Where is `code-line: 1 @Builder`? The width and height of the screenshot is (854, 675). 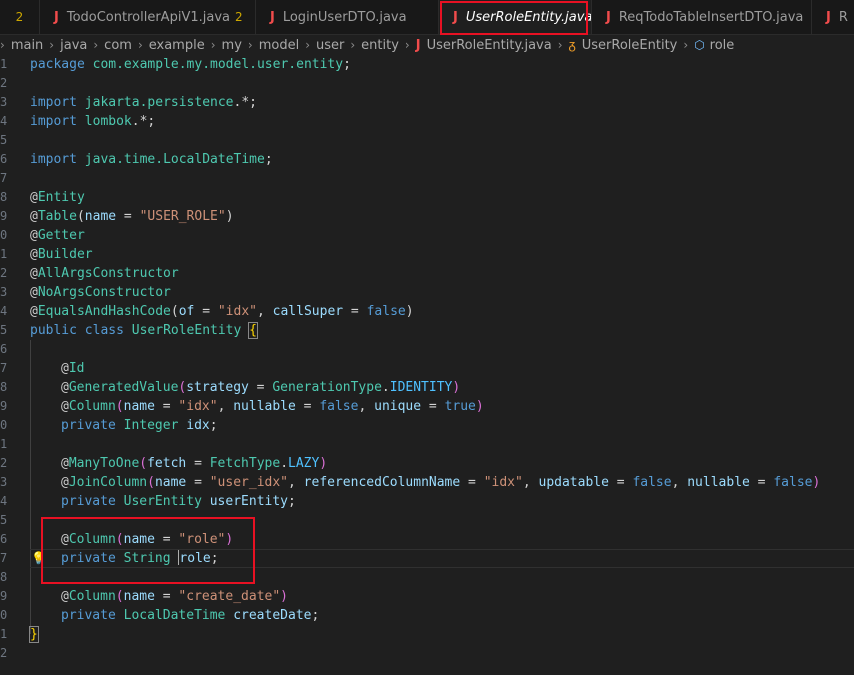 code-line: 1 @Builder is located at coordinates (46, 254).